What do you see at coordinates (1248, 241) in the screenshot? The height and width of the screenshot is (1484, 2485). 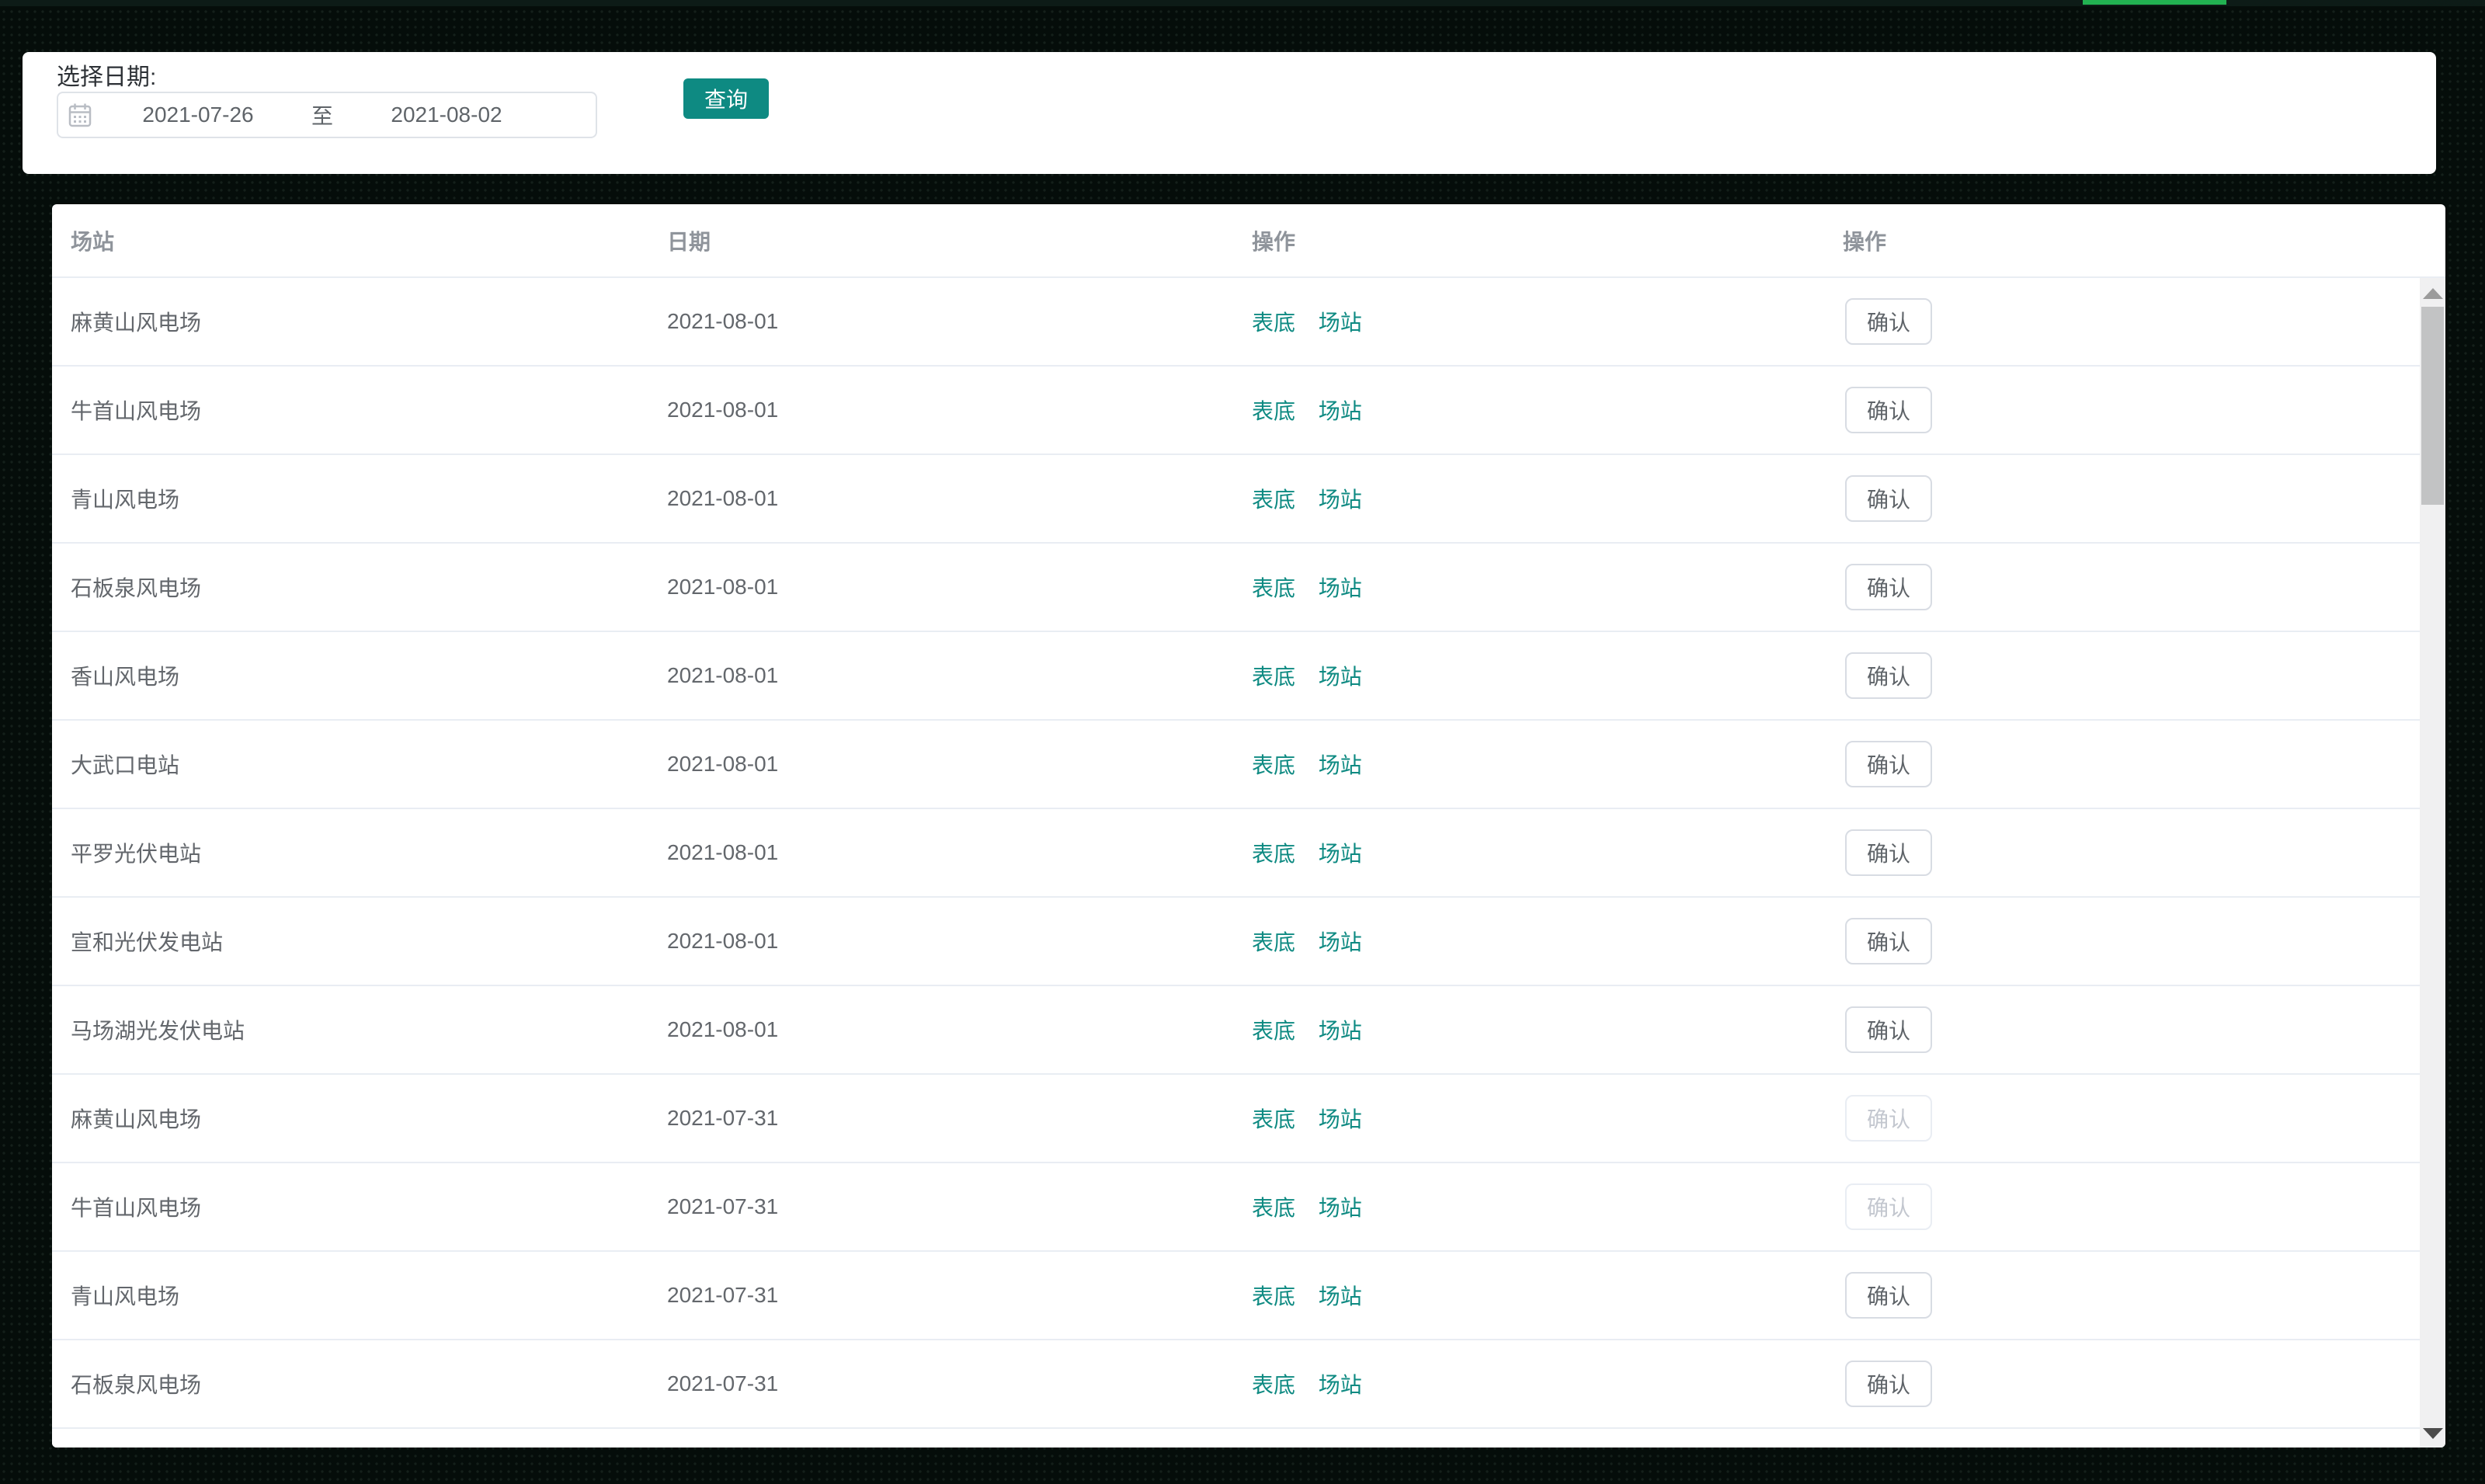 I see `table-header: 场站 日期 操作 操作` at bounding box center [1248, 241].